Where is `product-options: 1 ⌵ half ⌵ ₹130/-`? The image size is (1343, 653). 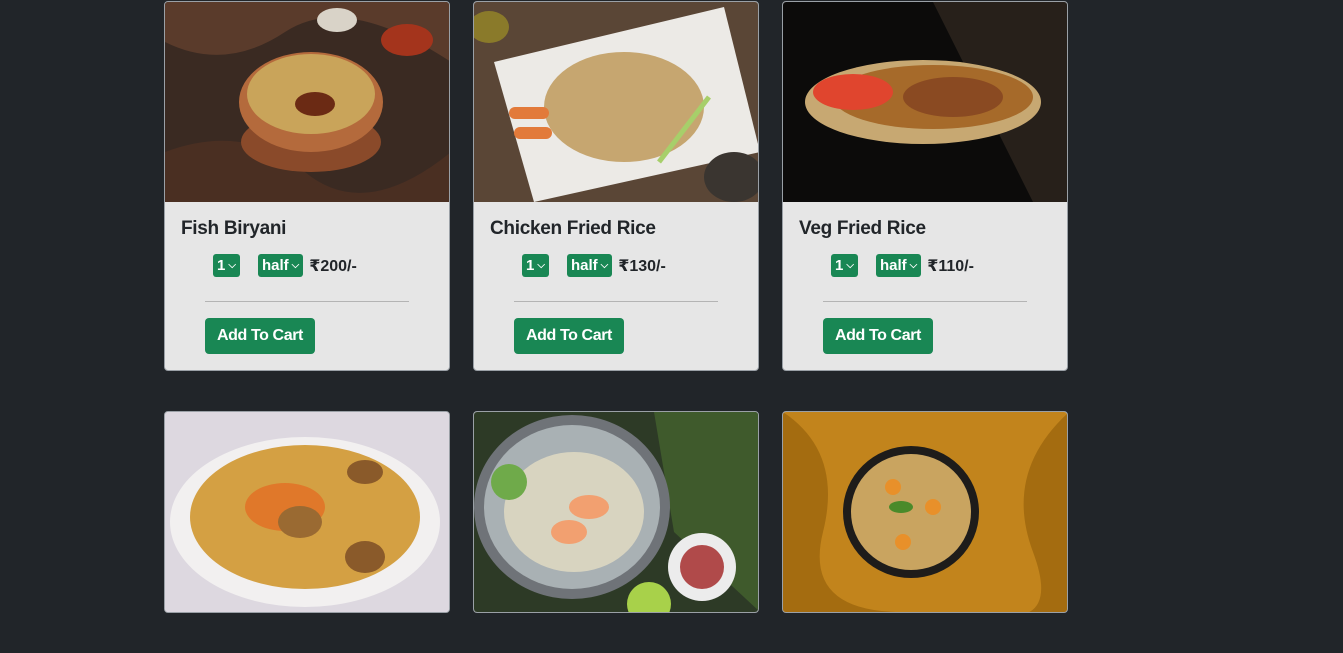
product-options: 1 ⌵ half ⌵ ₹130/- is located at coordinates (616, 265).